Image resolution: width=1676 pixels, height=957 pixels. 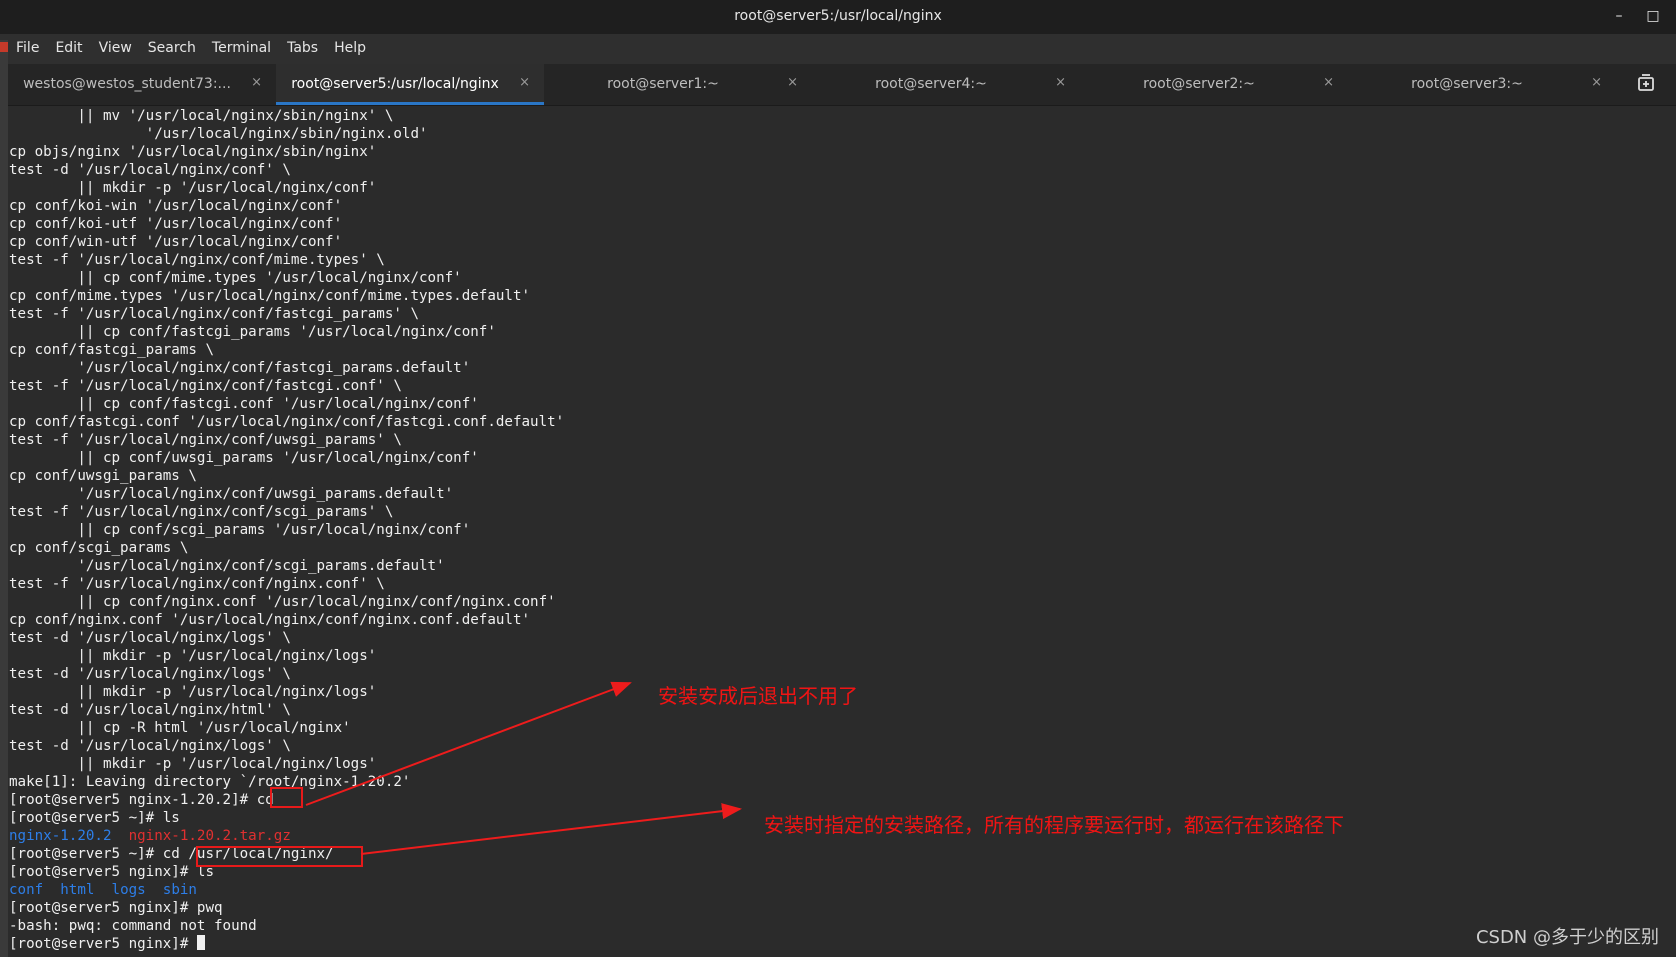 I want to click on arrow-to-note2, so click(x=551, y=829).